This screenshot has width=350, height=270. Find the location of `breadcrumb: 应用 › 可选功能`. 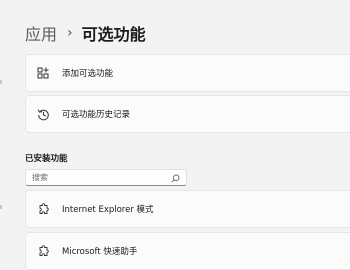

breadcrumb: 应用 › 可选功能 is located at coordinates (85, 33).